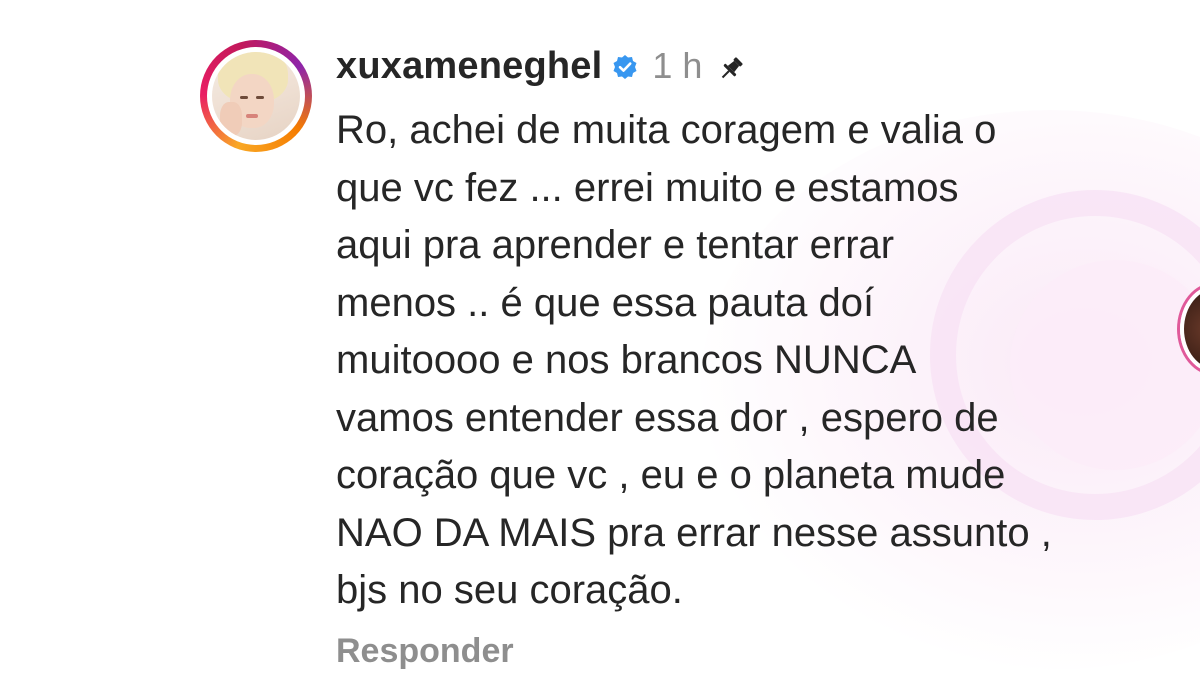 The image size is (1200, 675). I want to click on reply-button: Responder, so click(425, 651).